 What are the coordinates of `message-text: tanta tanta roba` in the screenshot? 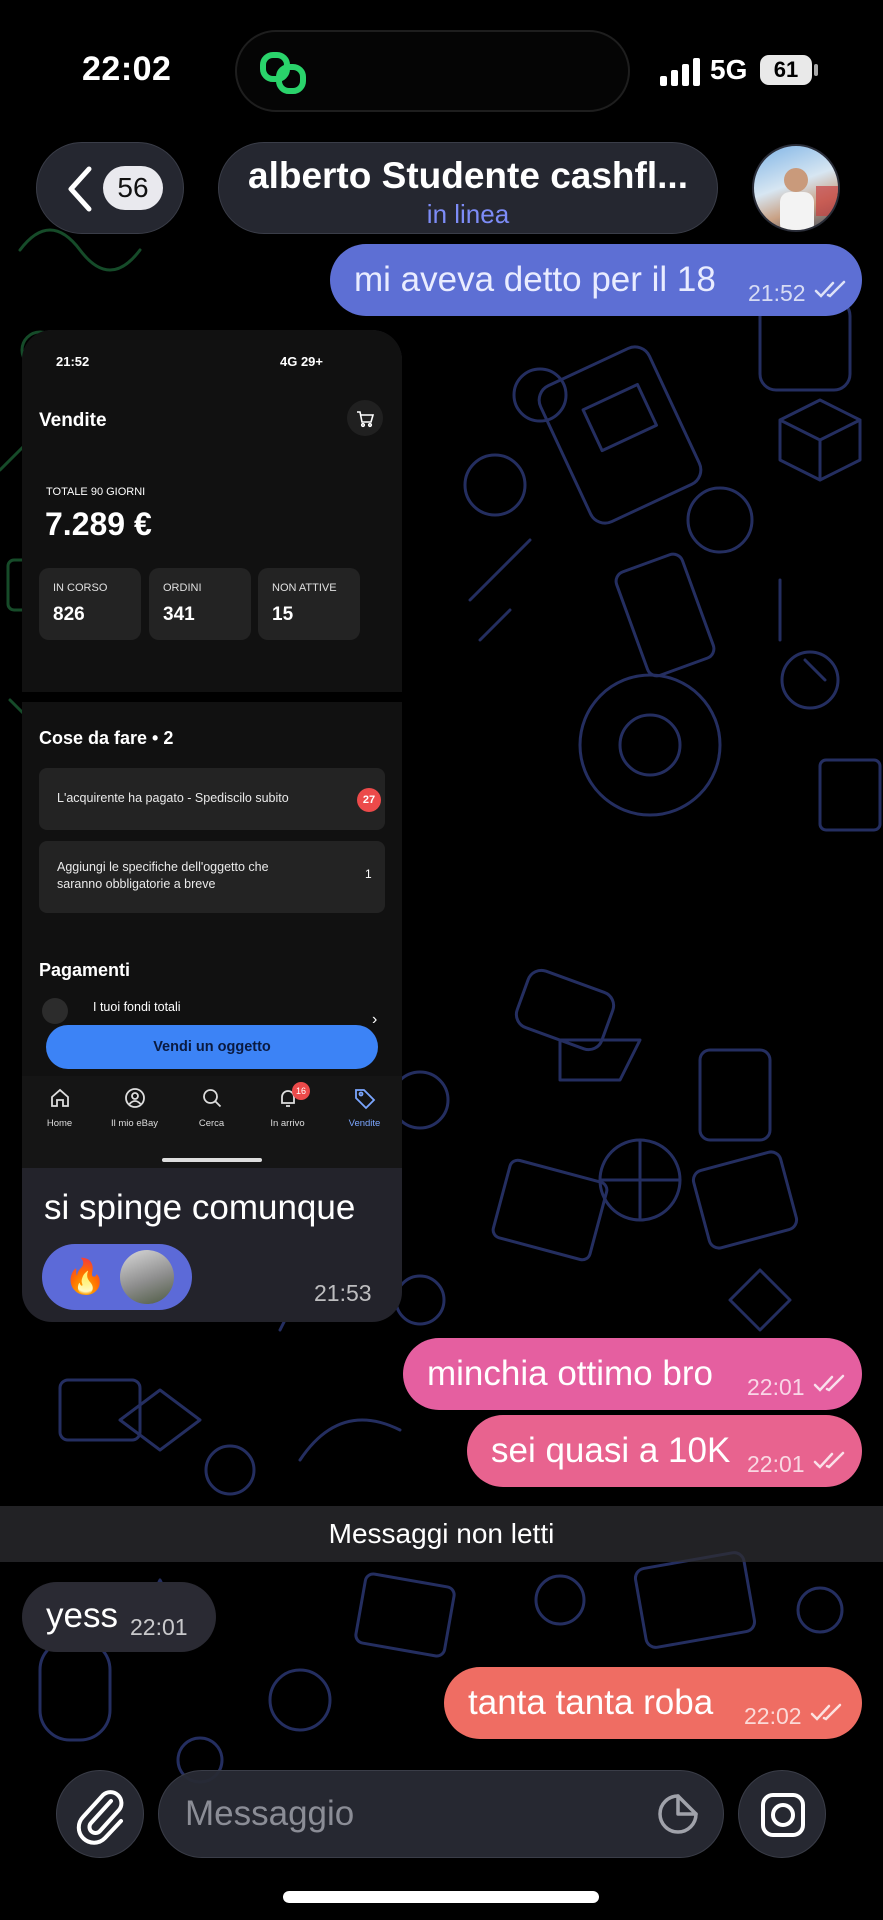 It's located at (591, 1702).